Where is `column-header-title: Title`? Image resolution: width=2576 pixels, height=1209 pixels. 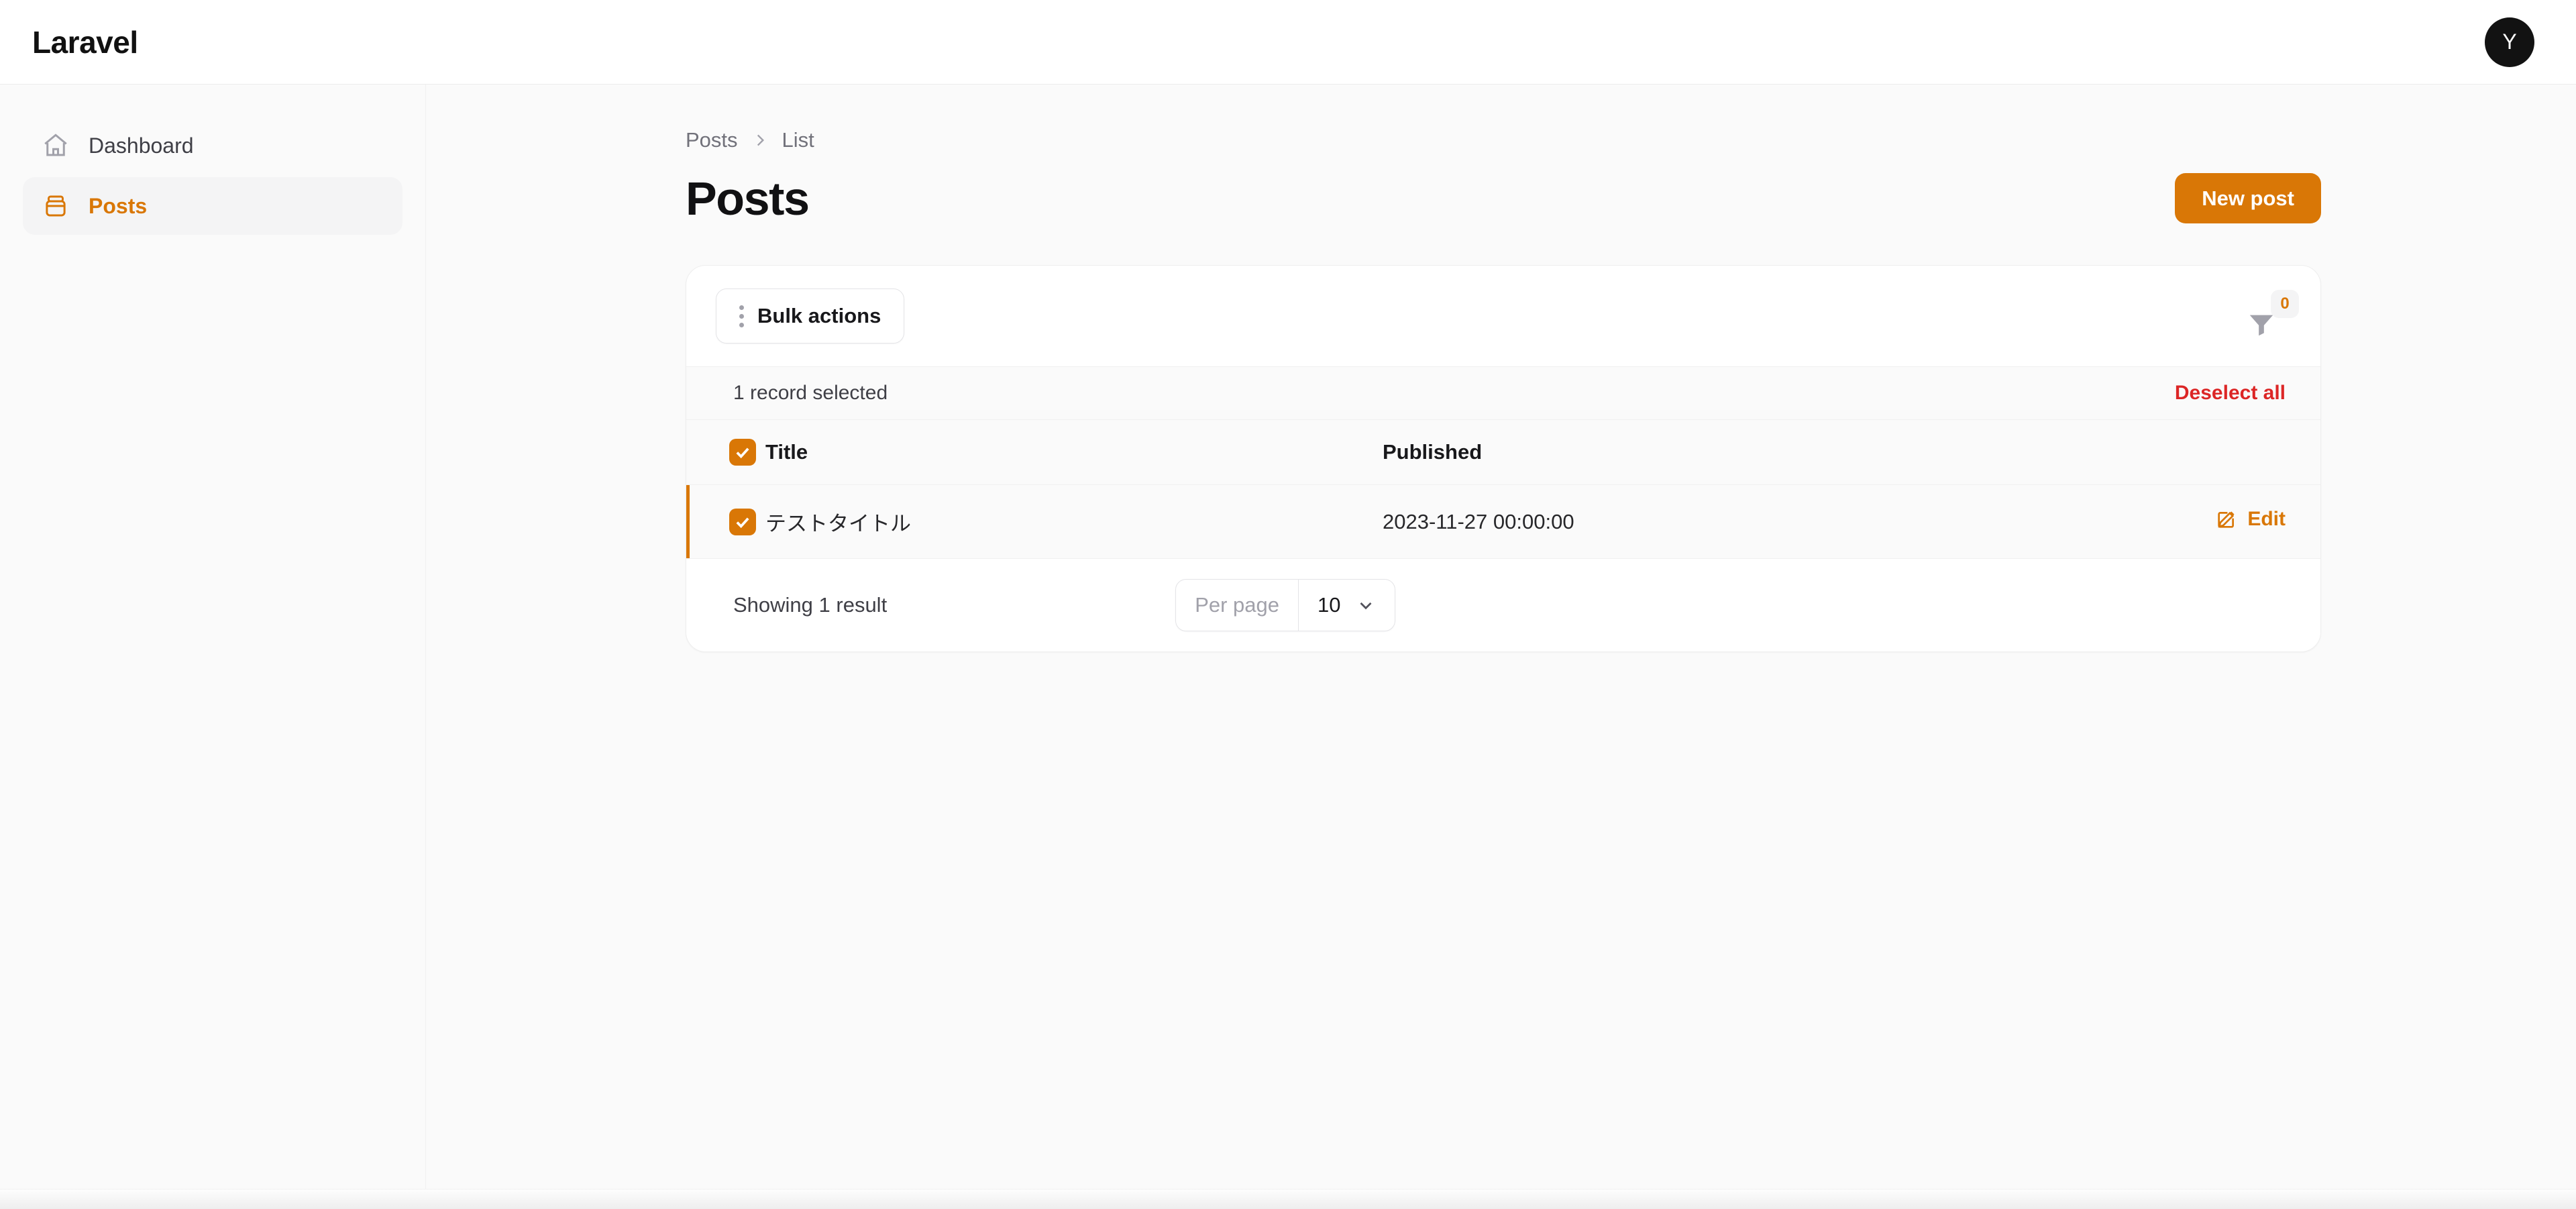
column-header-title: Title is located at coordinates (1074, 453).